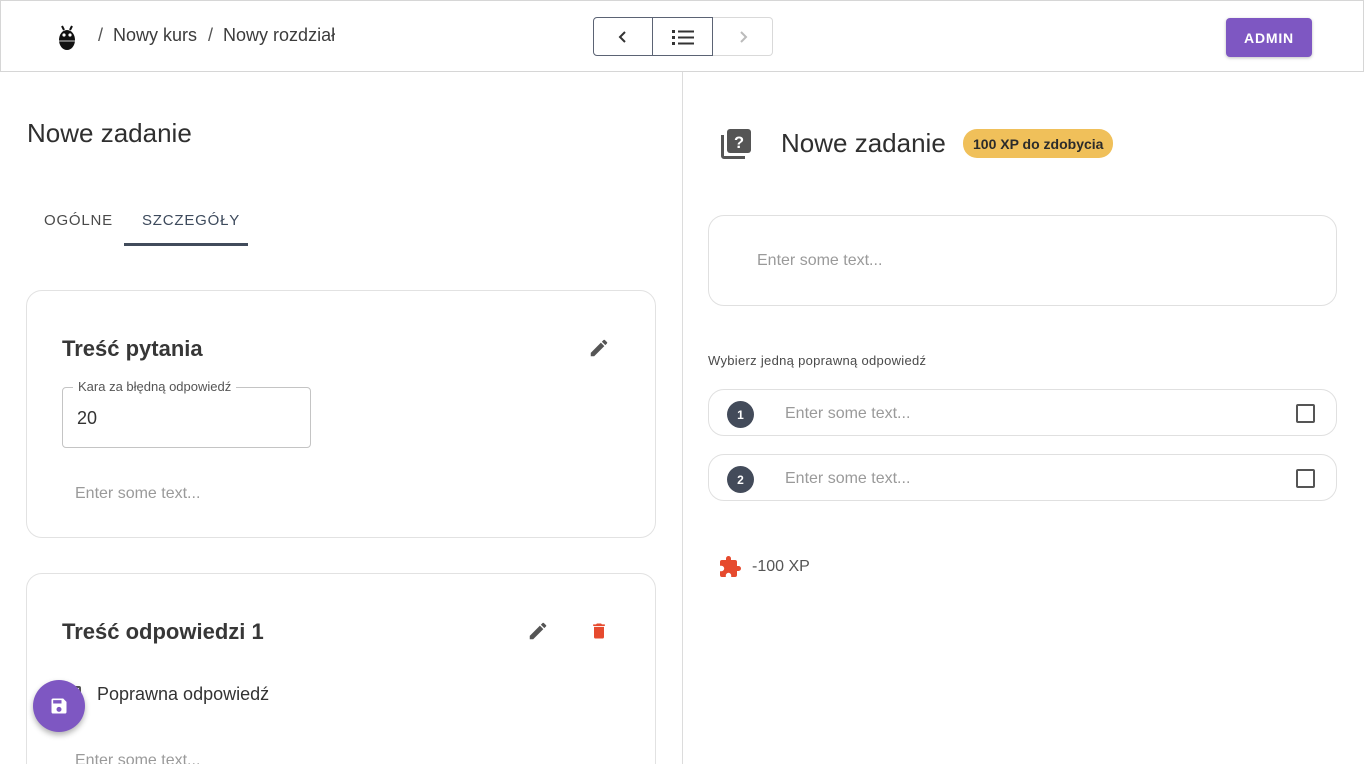 The image size is (1364, 764). I want to click on delete-answer-button, so click(599, 631).